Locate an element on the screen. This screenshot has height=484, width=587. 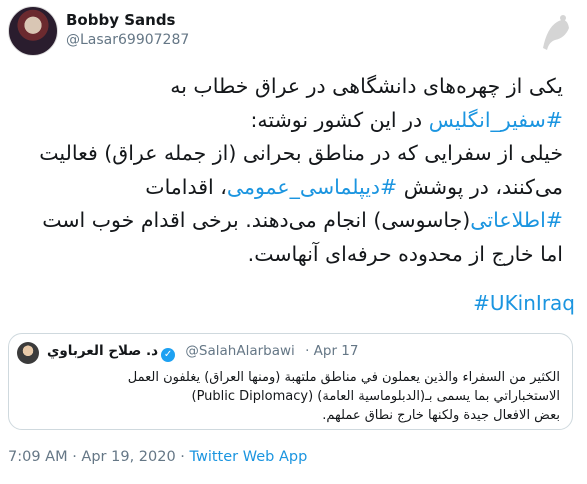
tweet-line-1: یکی از چهره‌های دانشگاهی در عراق خطاب به is located at coordinates (366, 86).